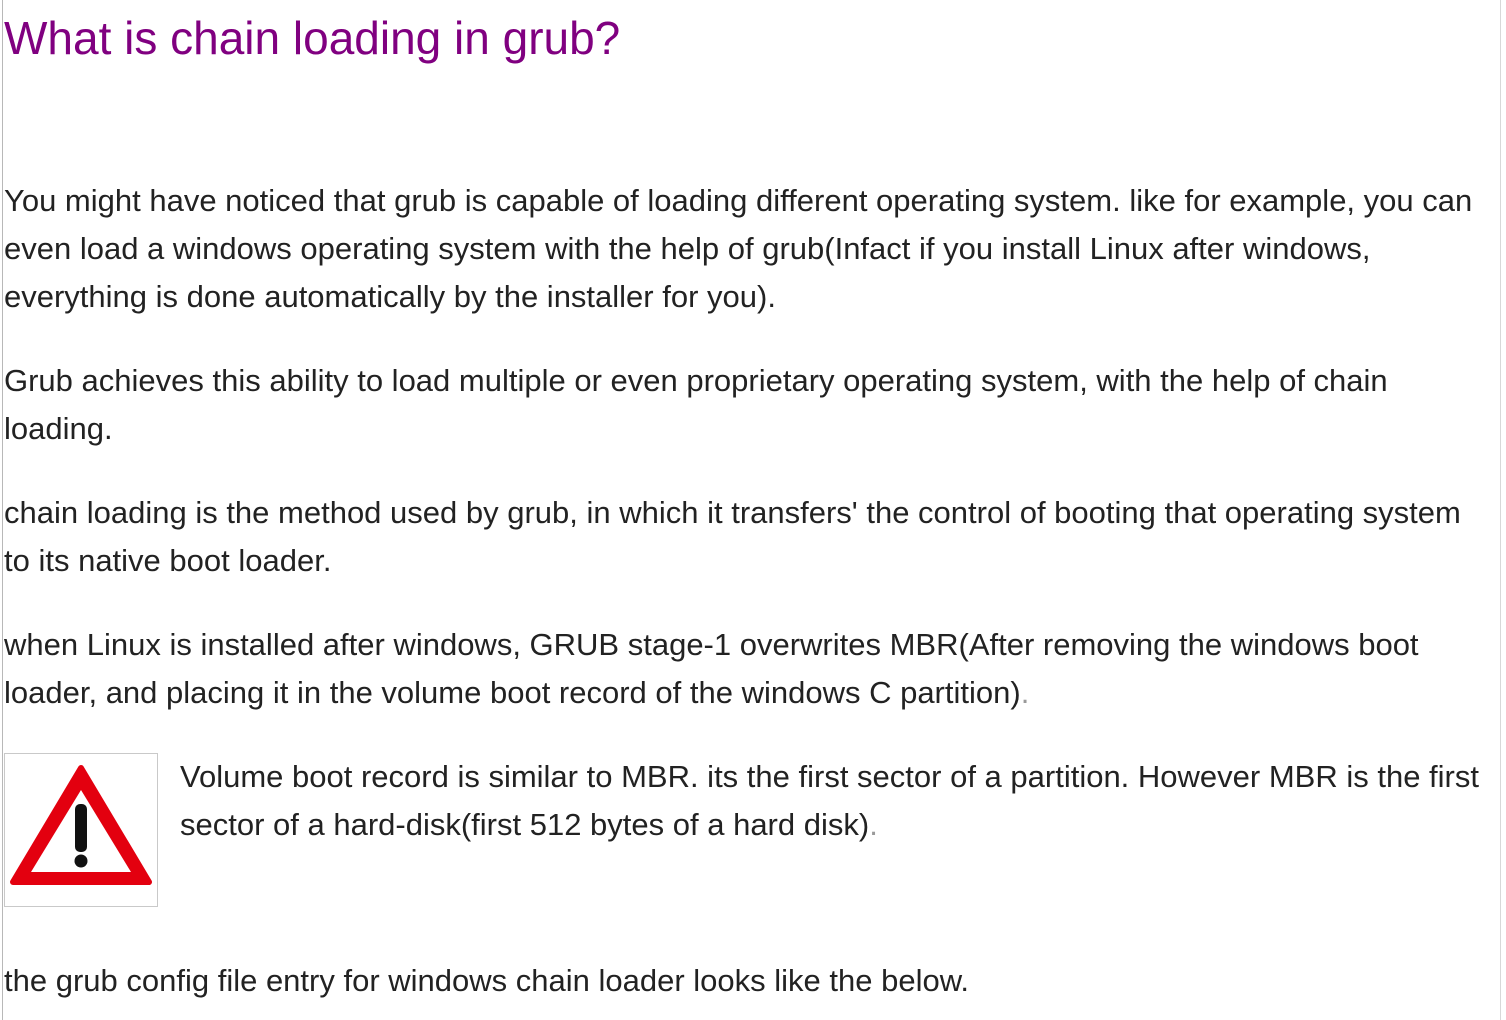  I want to click on paragraph-mbr-overwrite-period: ., so click(1025, 692).